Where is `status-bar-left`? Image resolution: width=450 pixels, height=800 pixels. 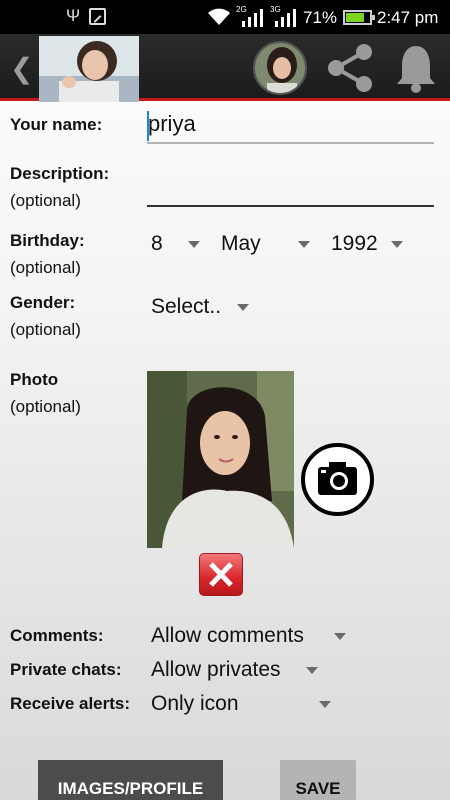
status-bar-left is located at coordinates (29, 17).